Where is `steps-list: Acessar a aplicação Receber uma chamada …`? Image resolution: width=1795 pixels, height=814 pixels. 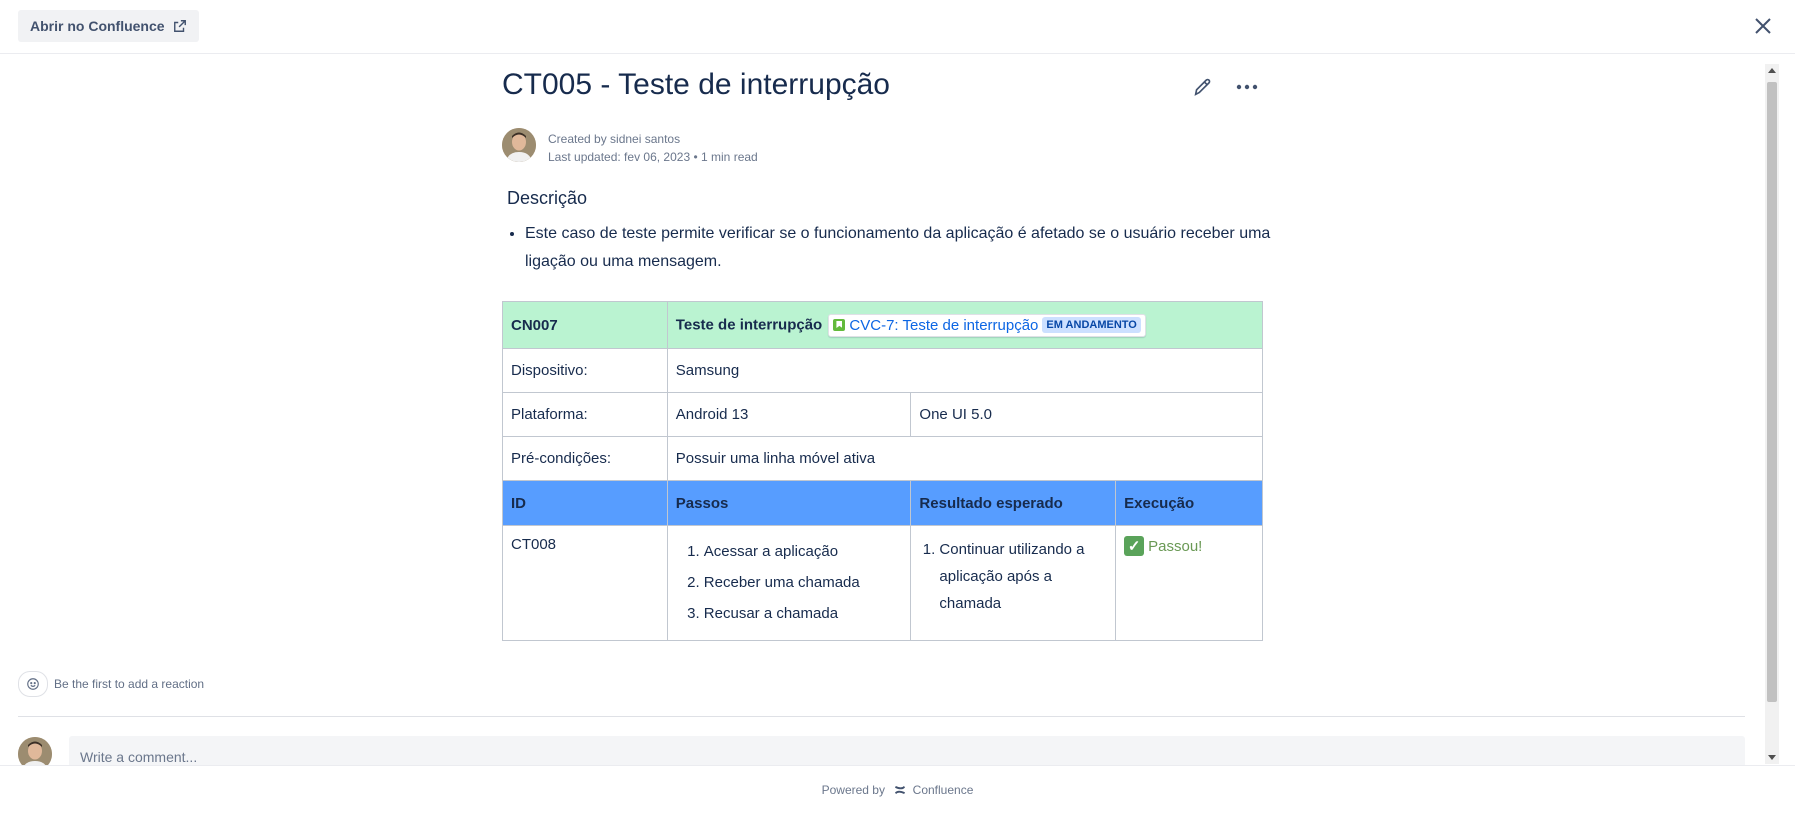 steps-list: Acessar a aplicação Receber uma chamada … is located at coordinates (789, 582).